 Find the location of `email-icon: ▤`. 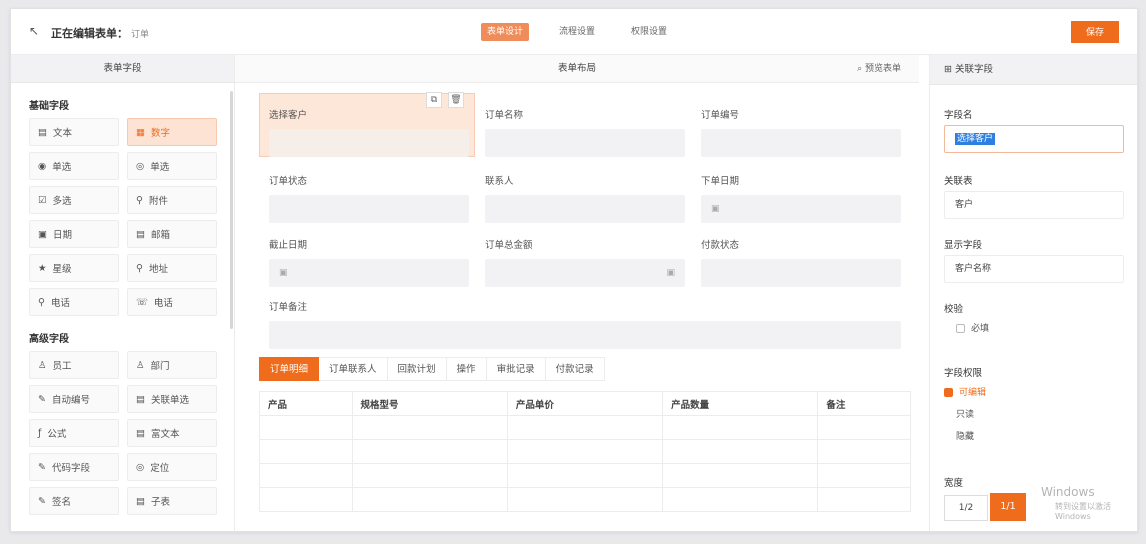

email-icon: ▤ is located at coordinates (140, 234).